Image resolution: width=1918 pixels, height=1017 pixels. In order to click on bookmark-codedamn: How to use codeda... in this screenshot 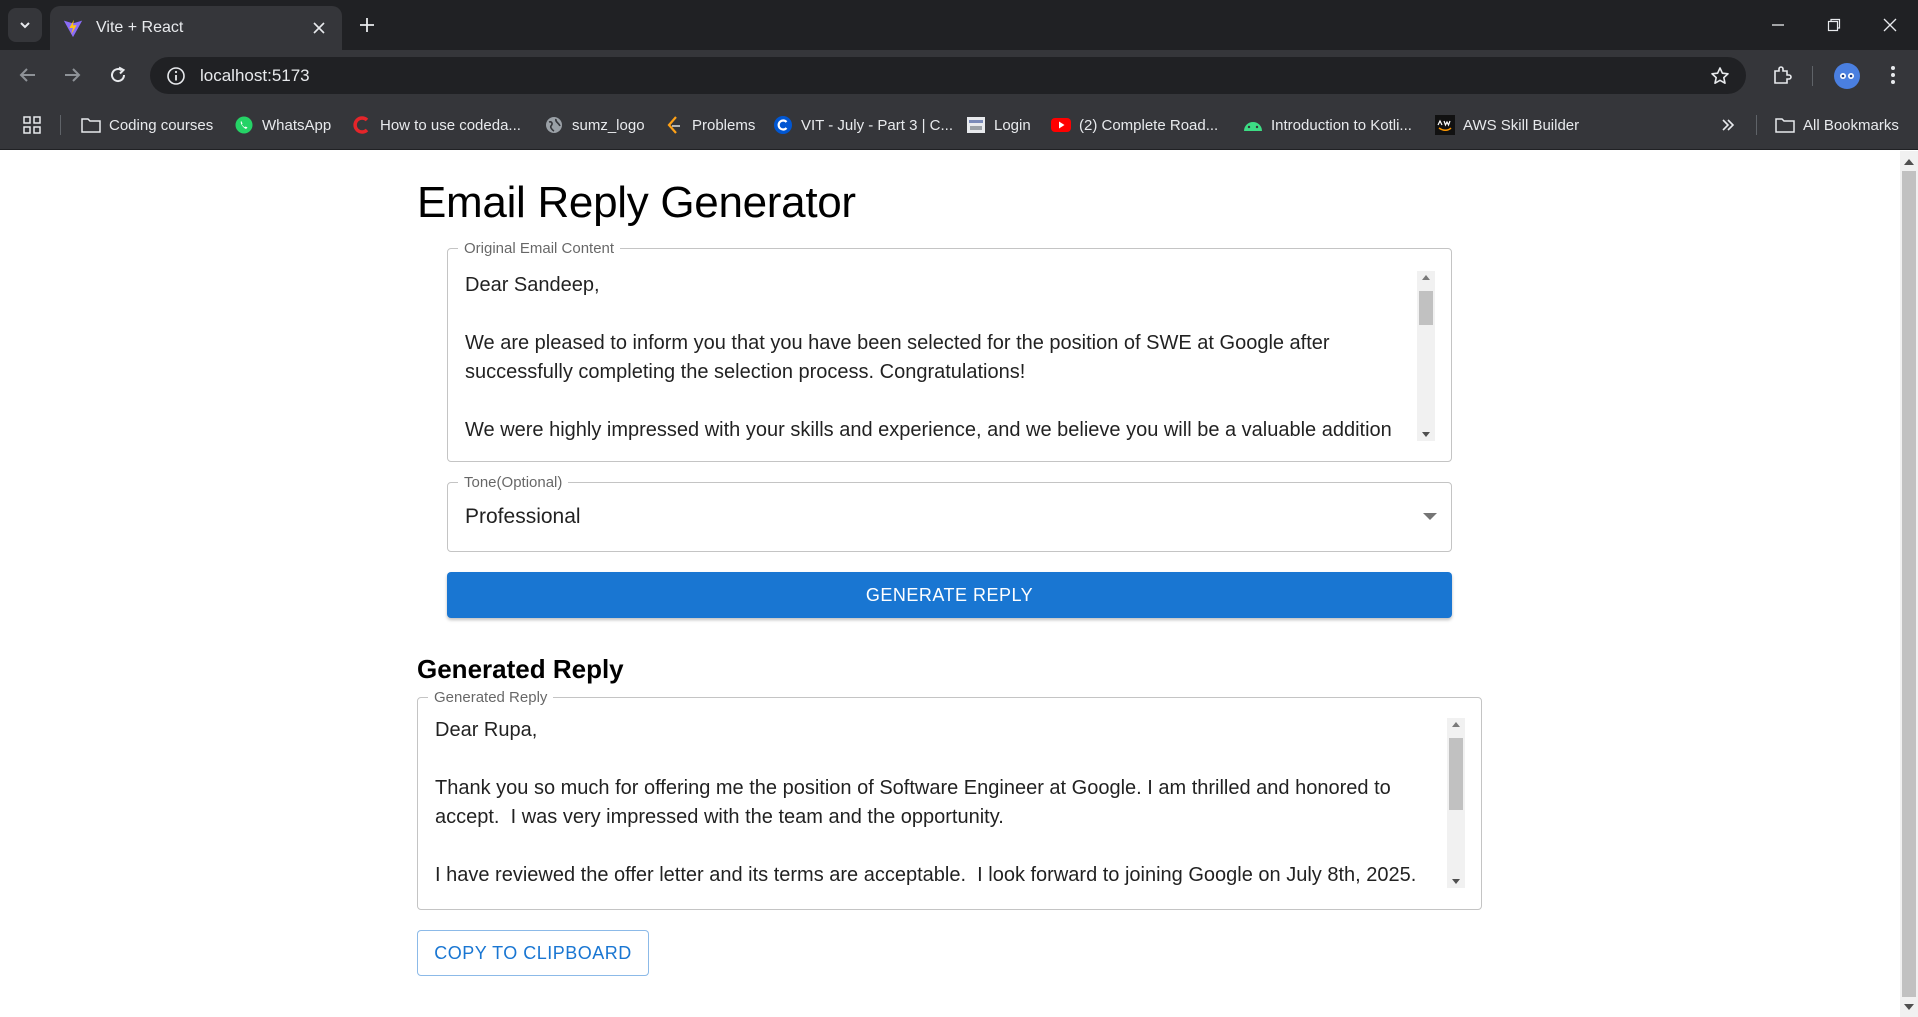, I will do `click(436, 125)`.